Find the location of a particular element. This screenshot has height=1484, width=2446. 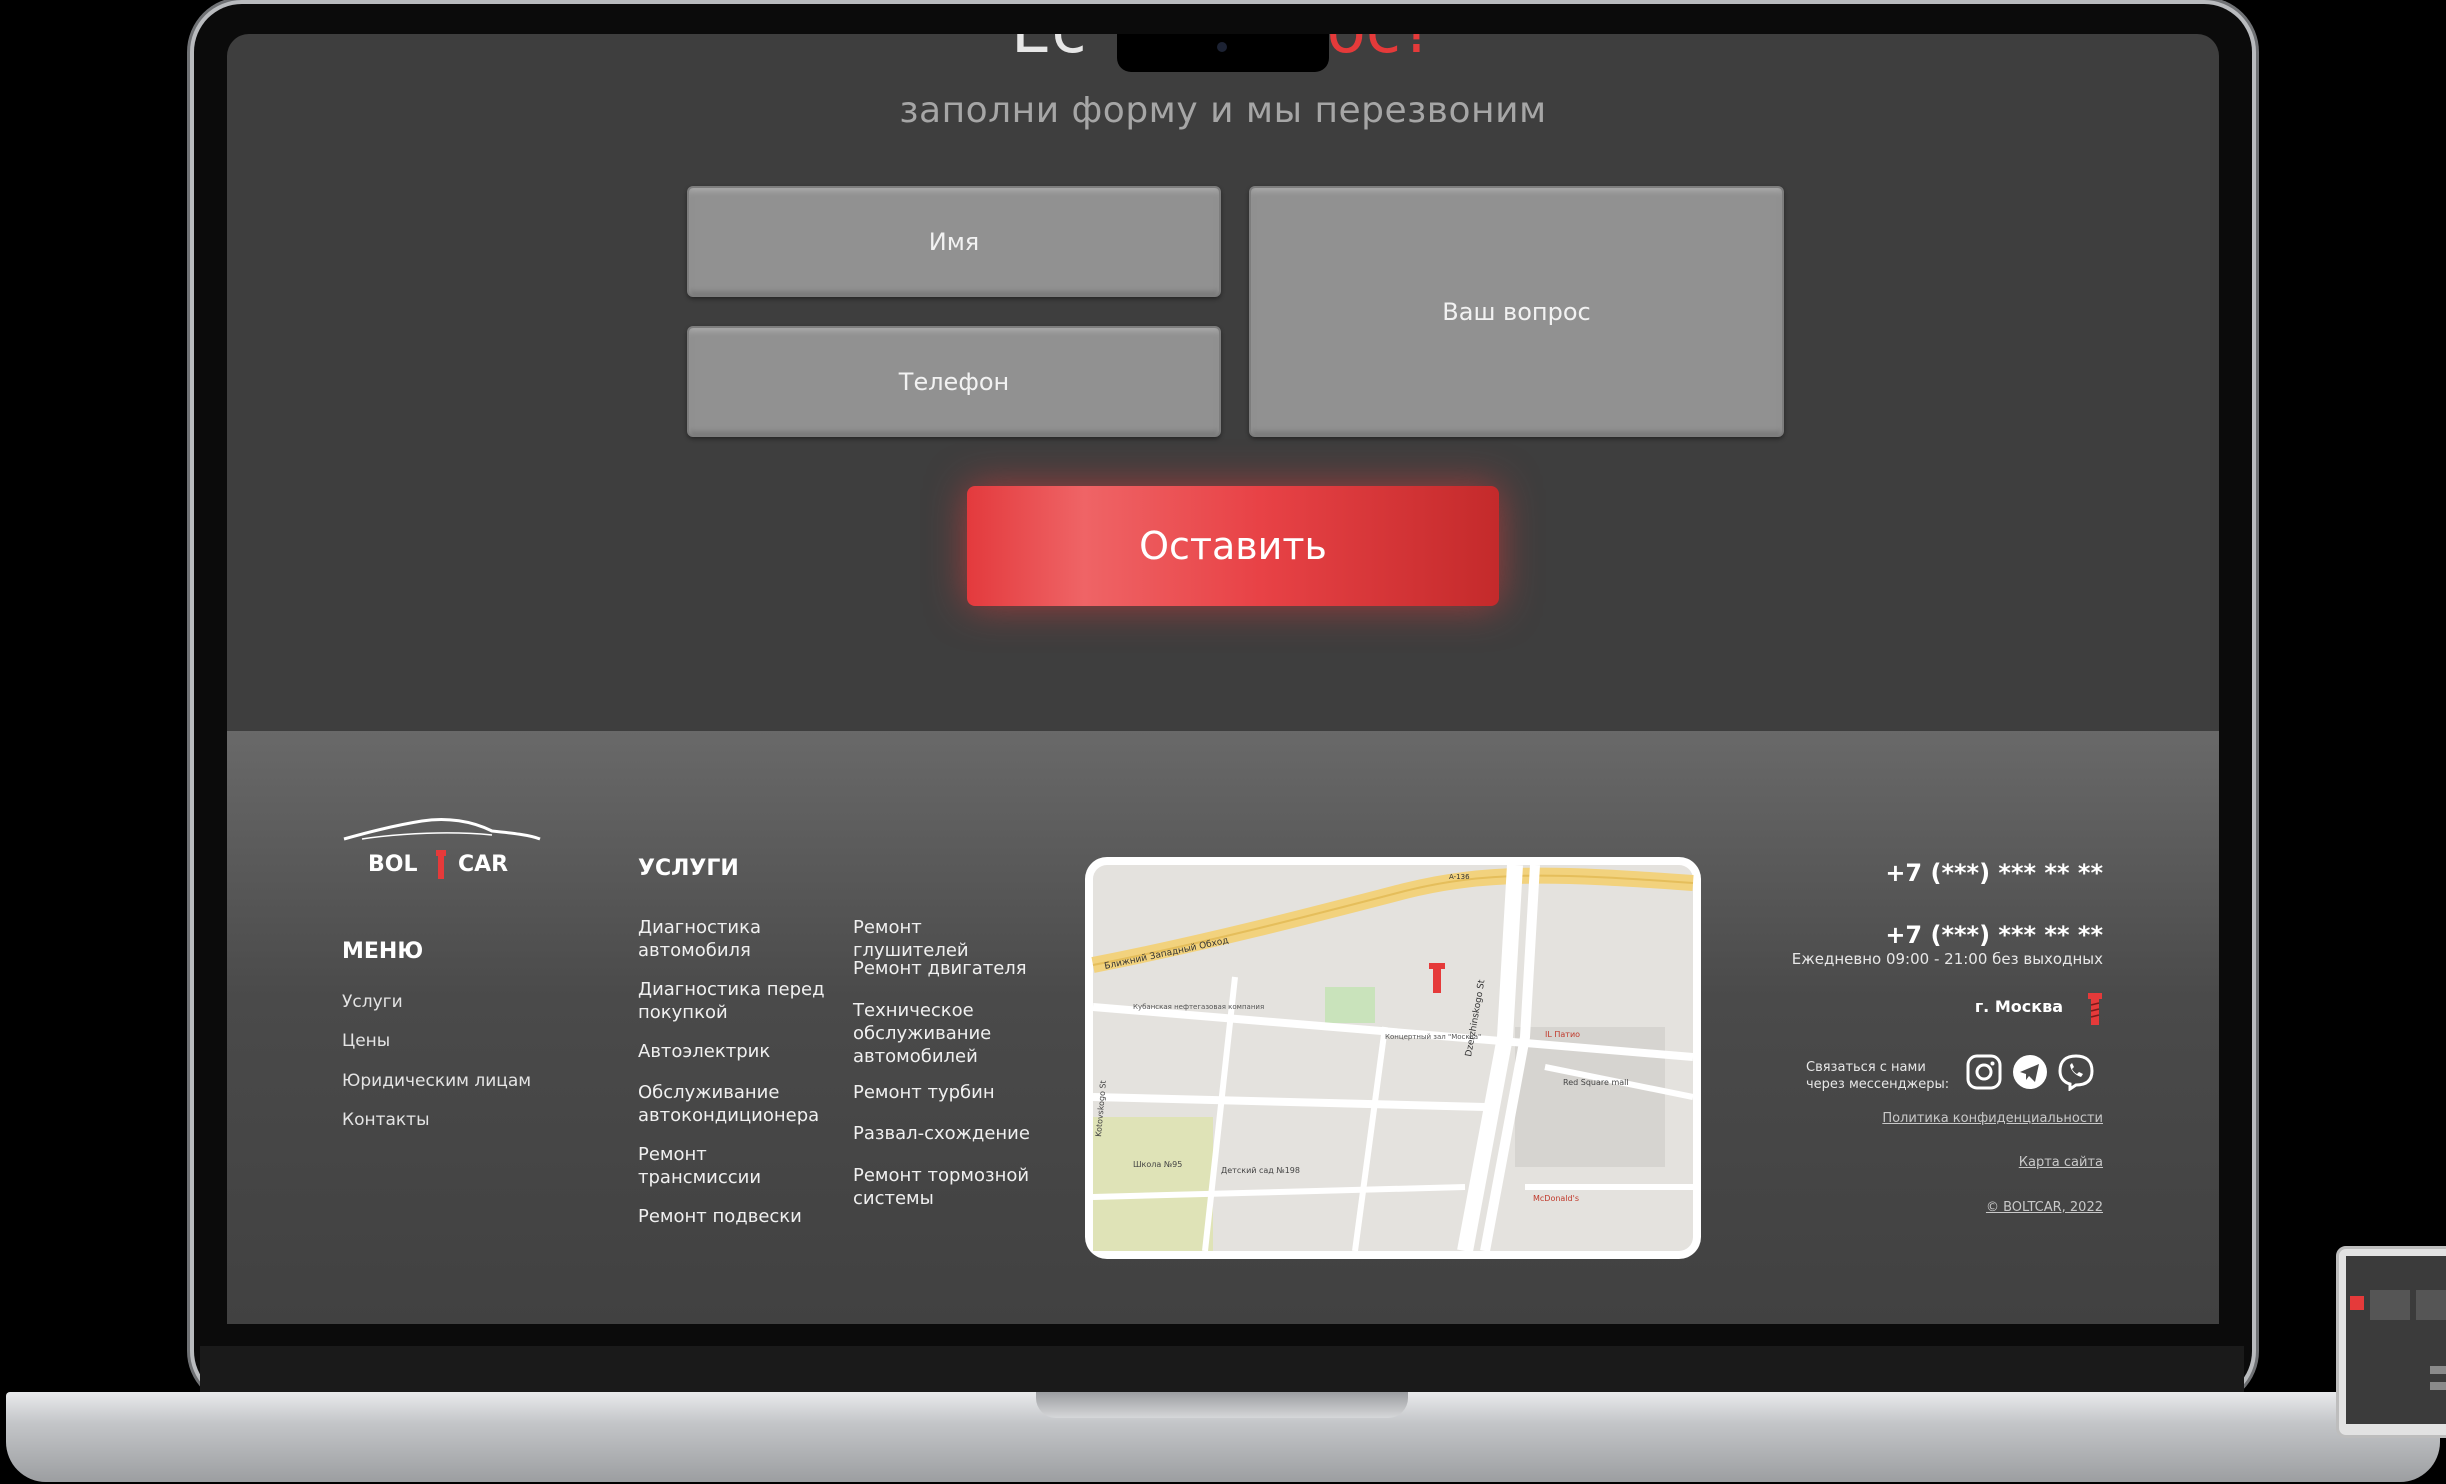

privacy-policy-link: Политика конфиденциальности is located at coordinates (1992, 1118).